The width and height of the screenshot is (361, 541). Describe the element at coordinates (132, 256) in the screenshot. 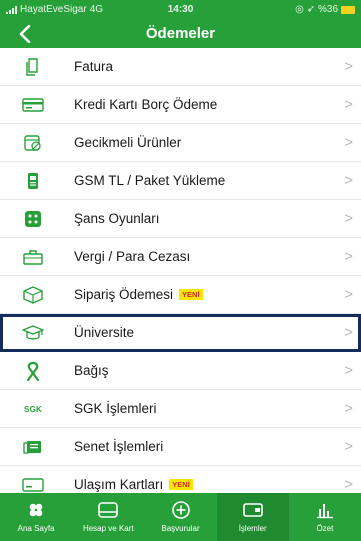

I see `menu-item-label: Vergi / Para Cezası` at that location.